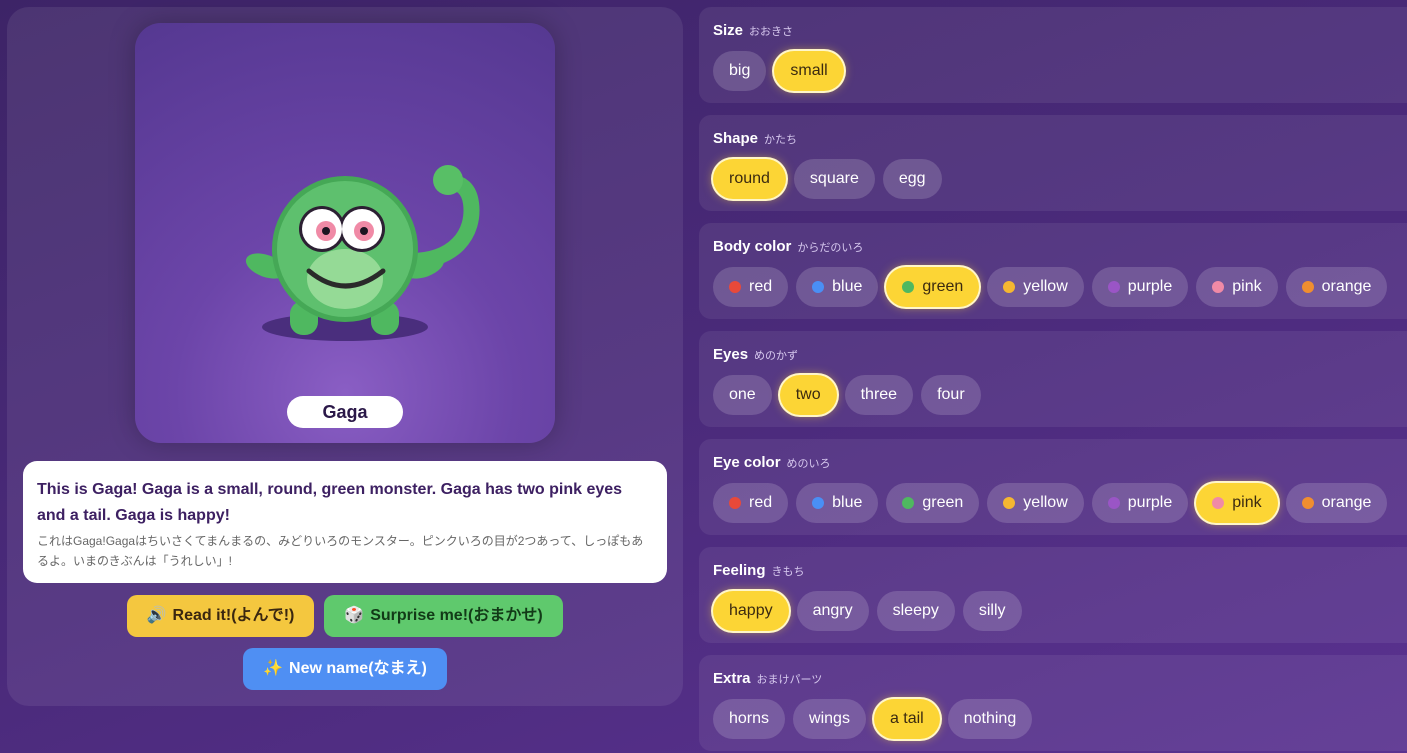 The width and height of the screenshot is (1407, 753). I want to click on option-label: silly, so click(992, 610).